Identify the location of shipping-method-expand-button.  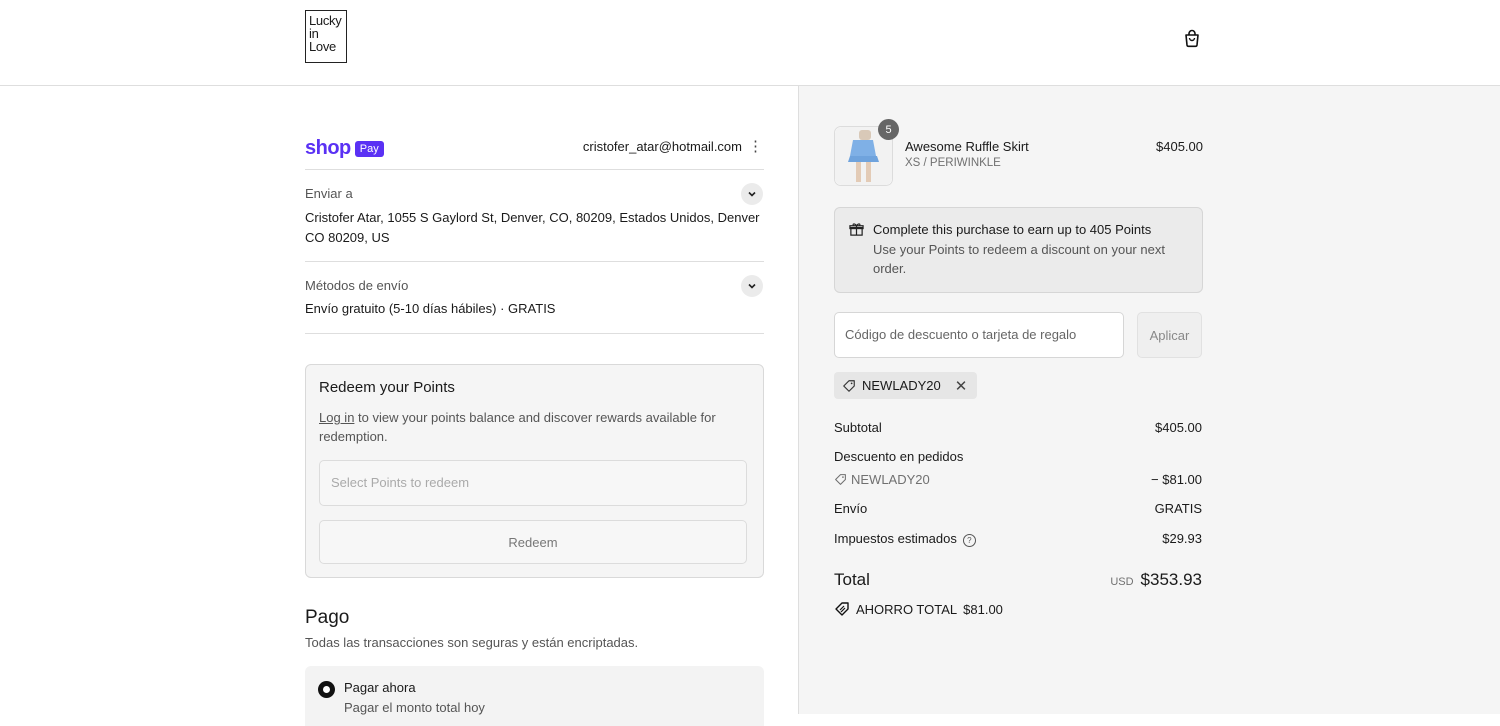
(752, 286).